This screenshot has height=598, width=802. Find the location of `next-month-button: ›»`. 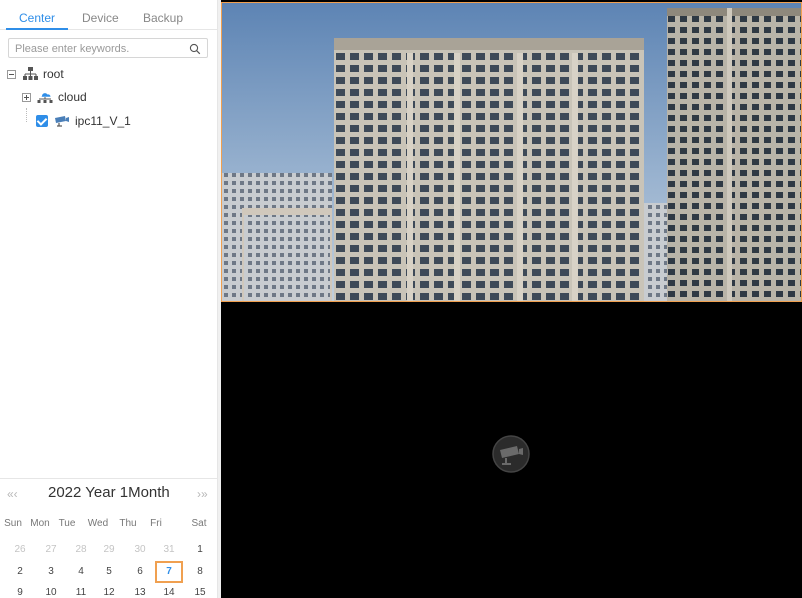

next-month-button: ›» is located at coordinates (202, 494).